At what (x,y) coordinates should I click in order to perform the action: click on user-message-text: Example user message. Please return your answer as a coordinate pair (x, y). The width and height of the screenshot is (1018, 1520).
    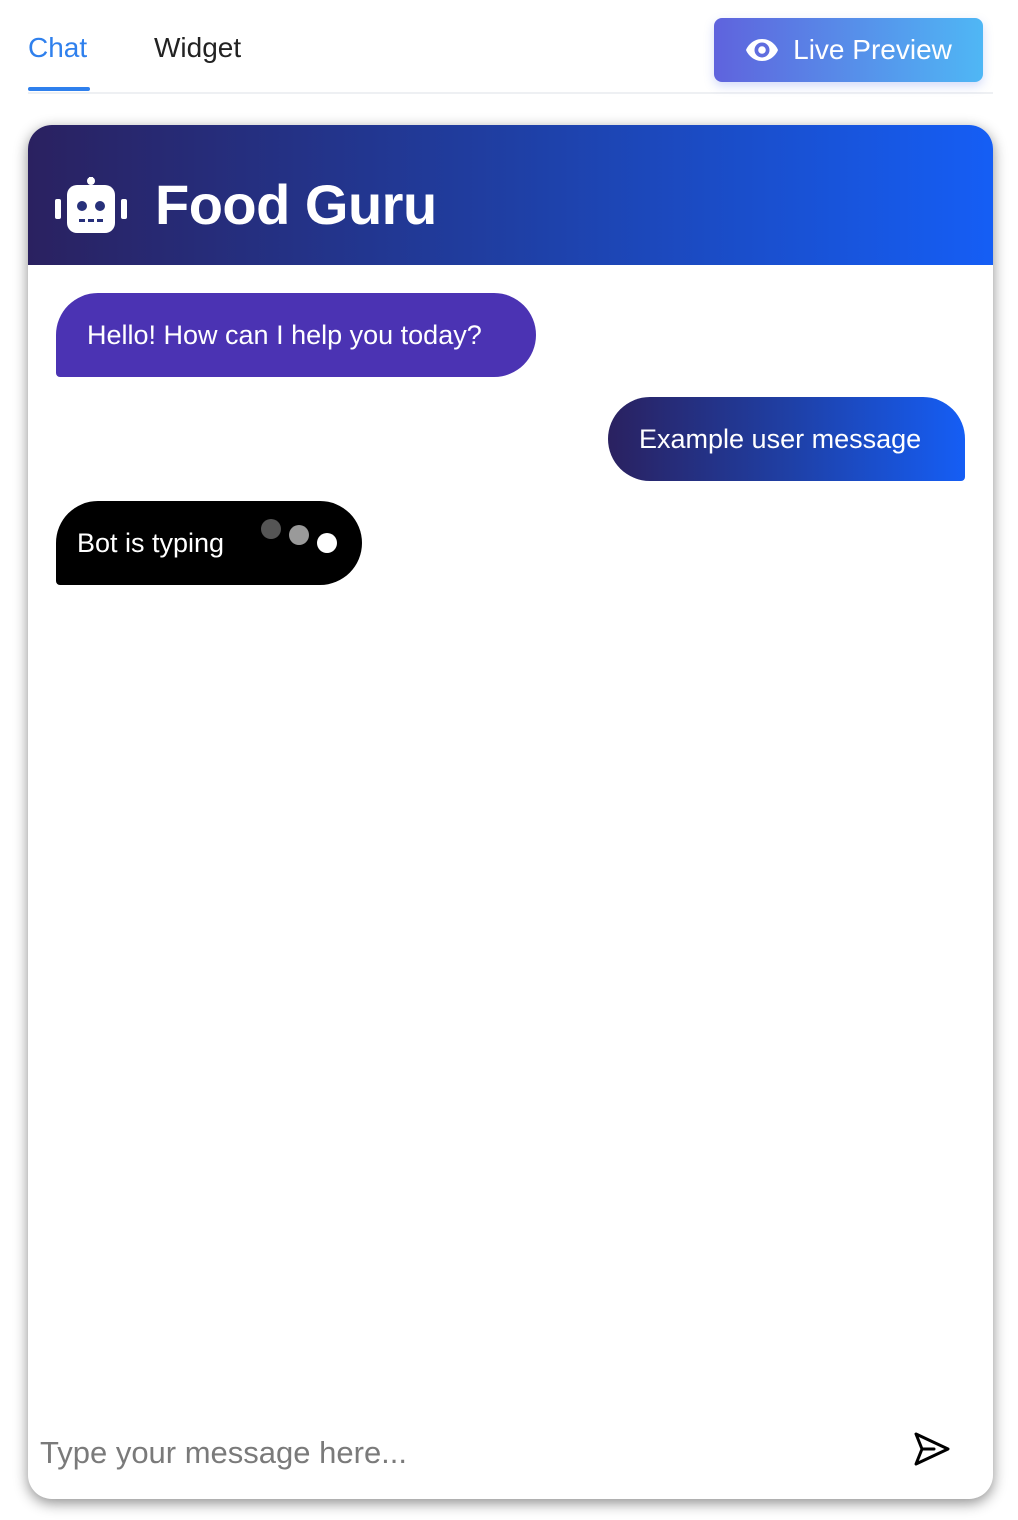
    Looking at the image, I should click on (780, 438).